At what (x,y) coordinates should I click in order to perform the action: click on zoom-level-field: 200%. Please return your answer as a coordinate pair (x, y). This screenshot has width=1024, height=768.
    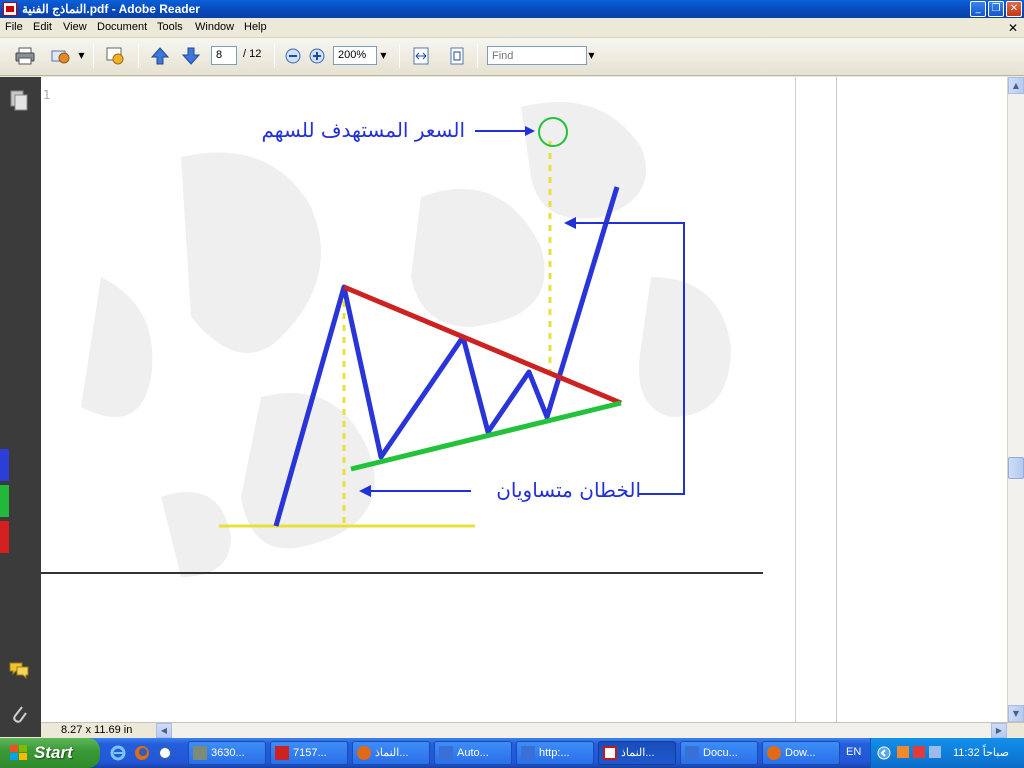
    Looking at the image, I should click on (355, 55).